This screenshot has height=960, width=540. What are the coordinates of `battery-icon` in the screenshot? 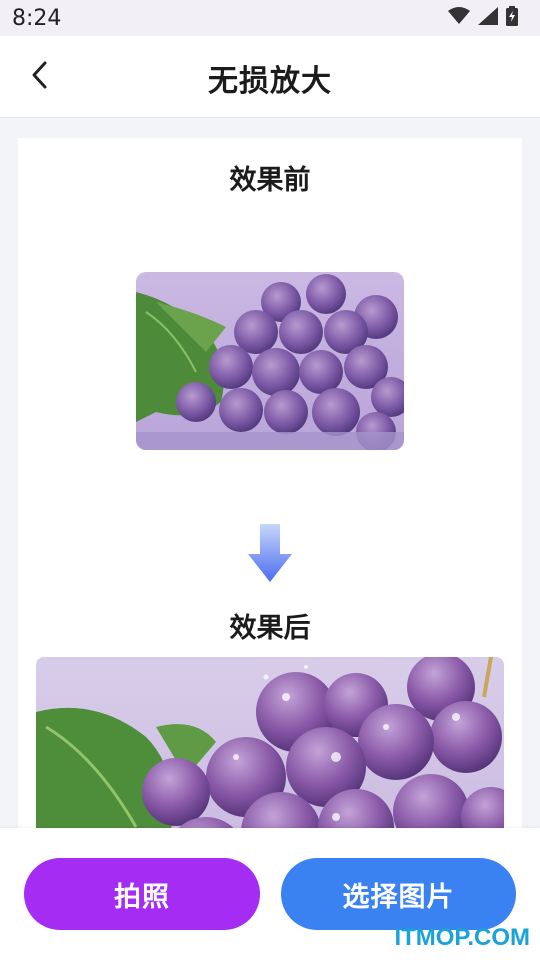 It's located at (512, 18).